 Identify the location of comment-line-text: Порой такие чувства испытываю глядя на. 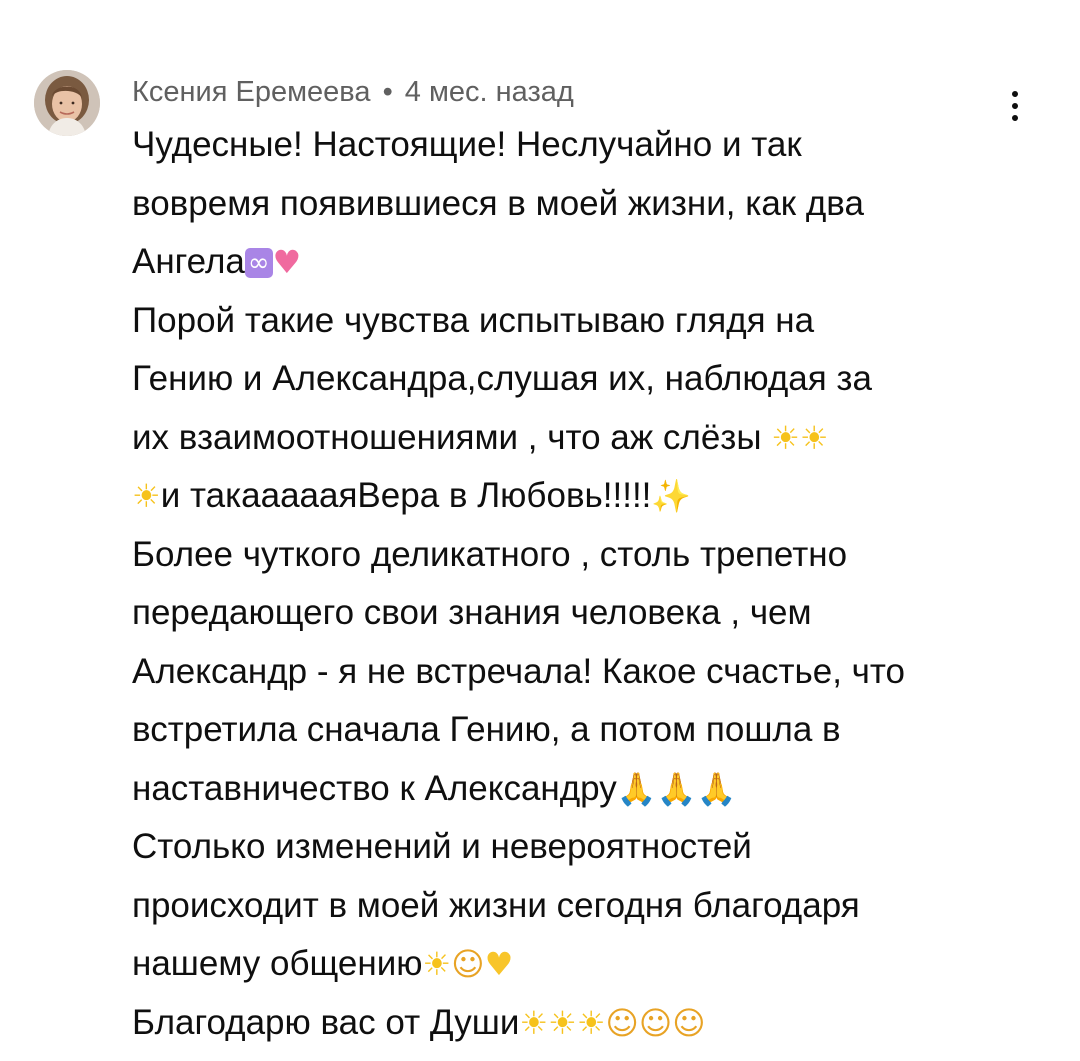
(473, 320).